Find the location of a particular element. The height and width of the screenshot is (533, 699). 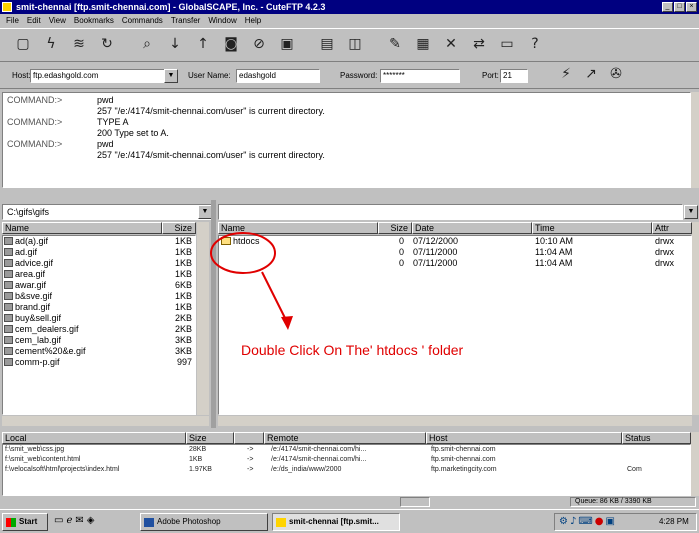

desktop-icon: ▭ is located at coordinates (60, 520).